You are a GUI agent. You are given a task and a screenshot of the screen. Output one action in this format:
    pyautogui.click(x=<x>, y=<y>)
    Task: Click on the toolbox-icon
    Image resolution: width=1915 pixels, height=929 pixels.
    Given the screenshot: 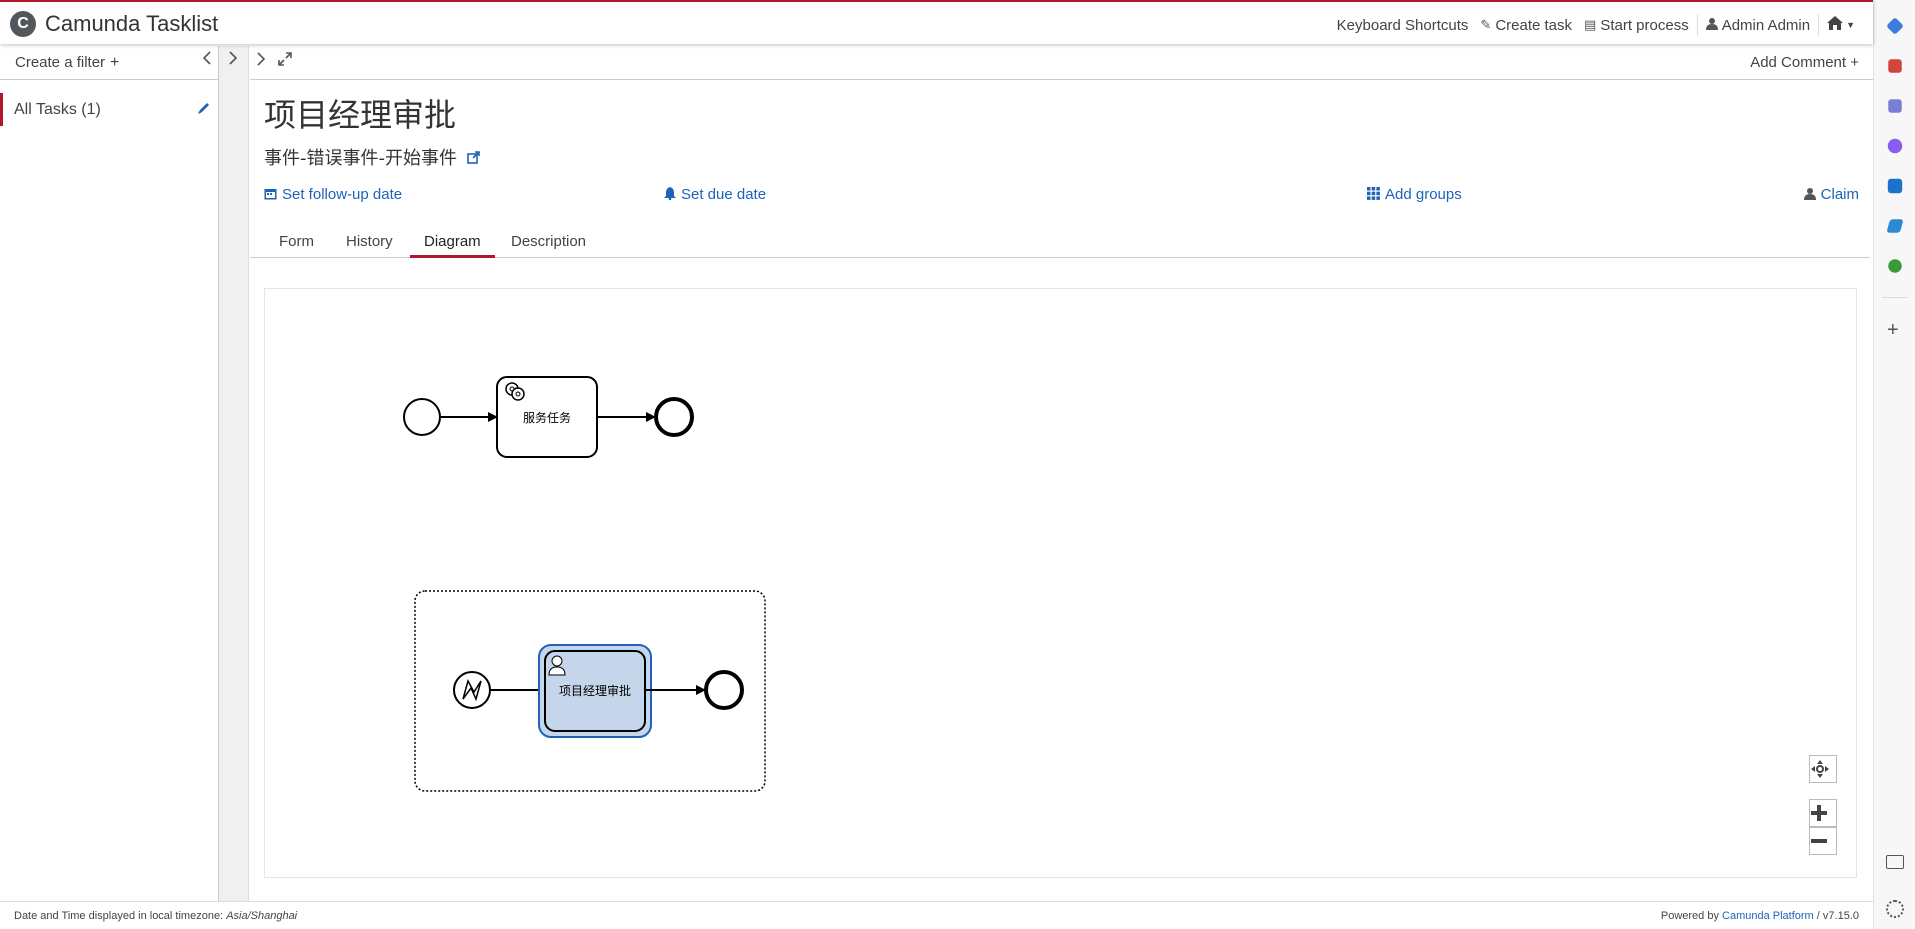 What is the action you would take?
    pyautogui.click(x=1895, y=66)
    